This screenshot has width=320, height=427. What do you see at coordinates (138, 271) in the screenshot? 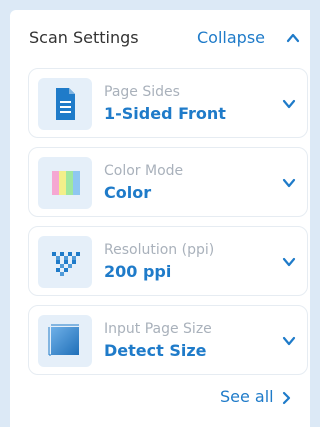
I see `setting-value: 200 ppi` at bounding box center [138, 271].